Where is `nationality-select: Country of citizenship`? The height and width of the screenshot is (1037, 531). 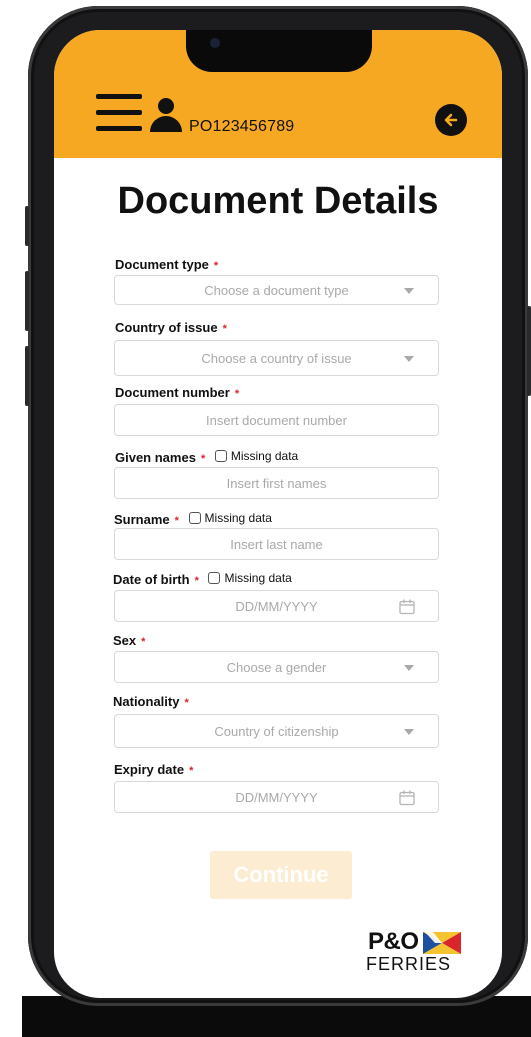
nationality-select: Country of citizenship is located at coordinates (276, 731).